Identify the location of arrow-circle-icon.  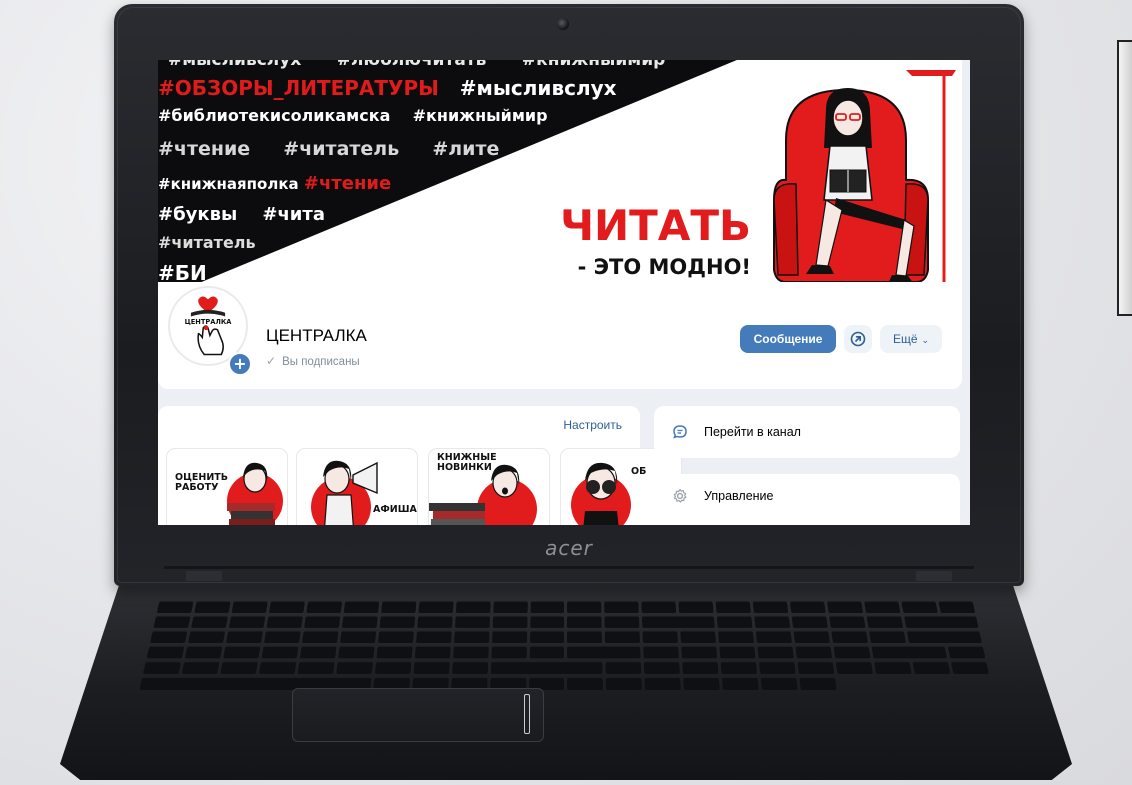
(858, 339).